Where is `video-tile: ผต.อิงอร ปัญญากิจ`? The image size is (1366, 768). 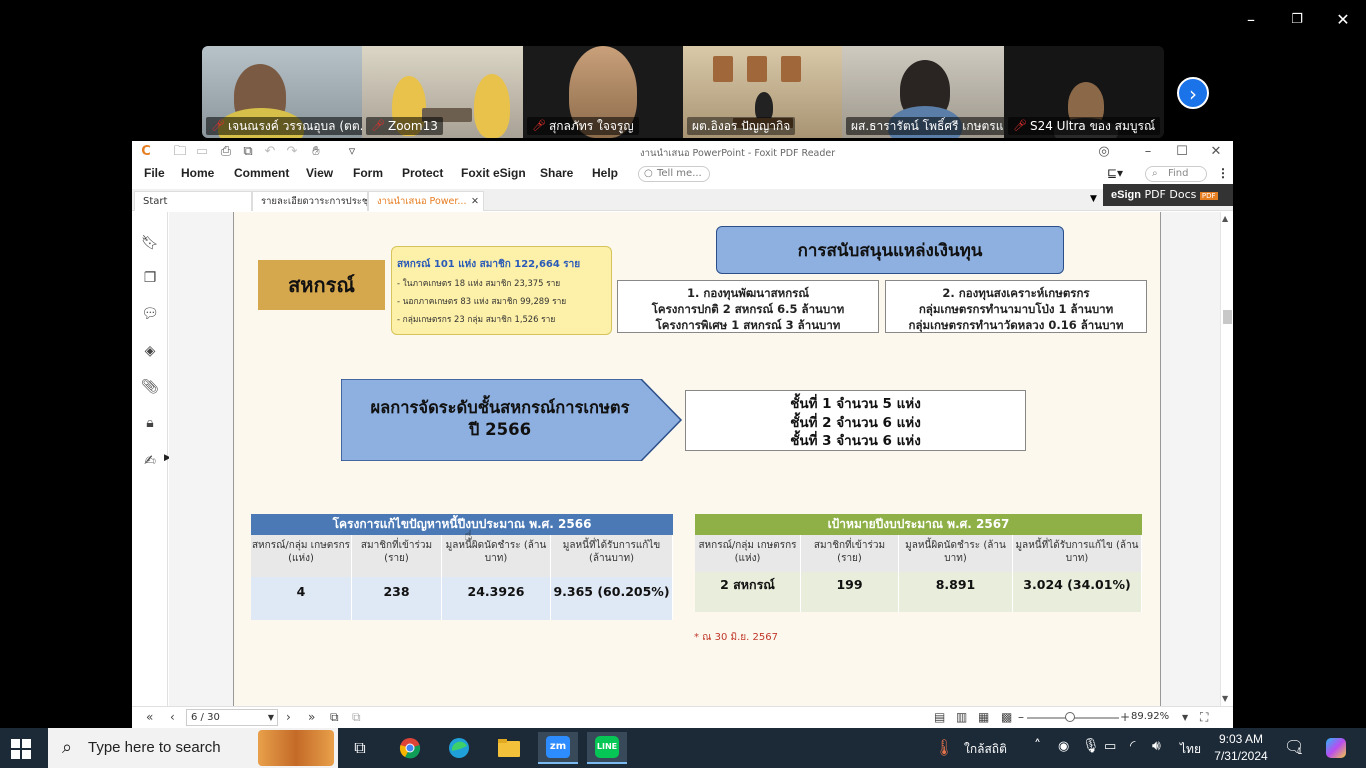
video-tile: ผต.อิงอร ปัญญากิจ is located at coordinates (762, 92).